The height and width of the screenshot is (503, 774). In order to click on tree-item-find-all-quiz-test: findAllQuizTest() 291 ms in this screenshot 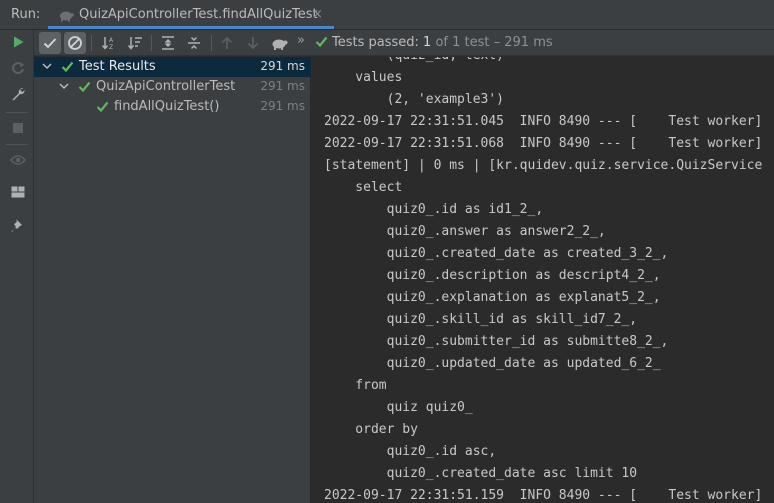, I will do `click(172, 107)`.